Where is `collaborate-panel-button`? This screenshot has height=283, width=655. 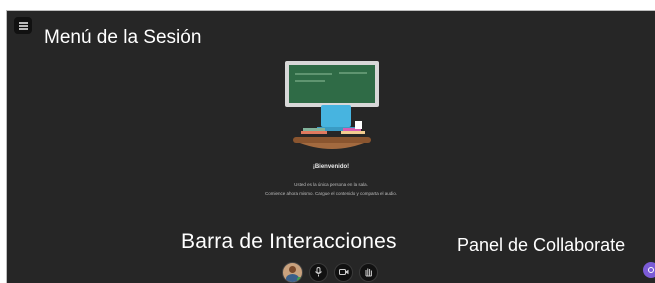 collaborate-panel-button is located at coordinates (649, 270).